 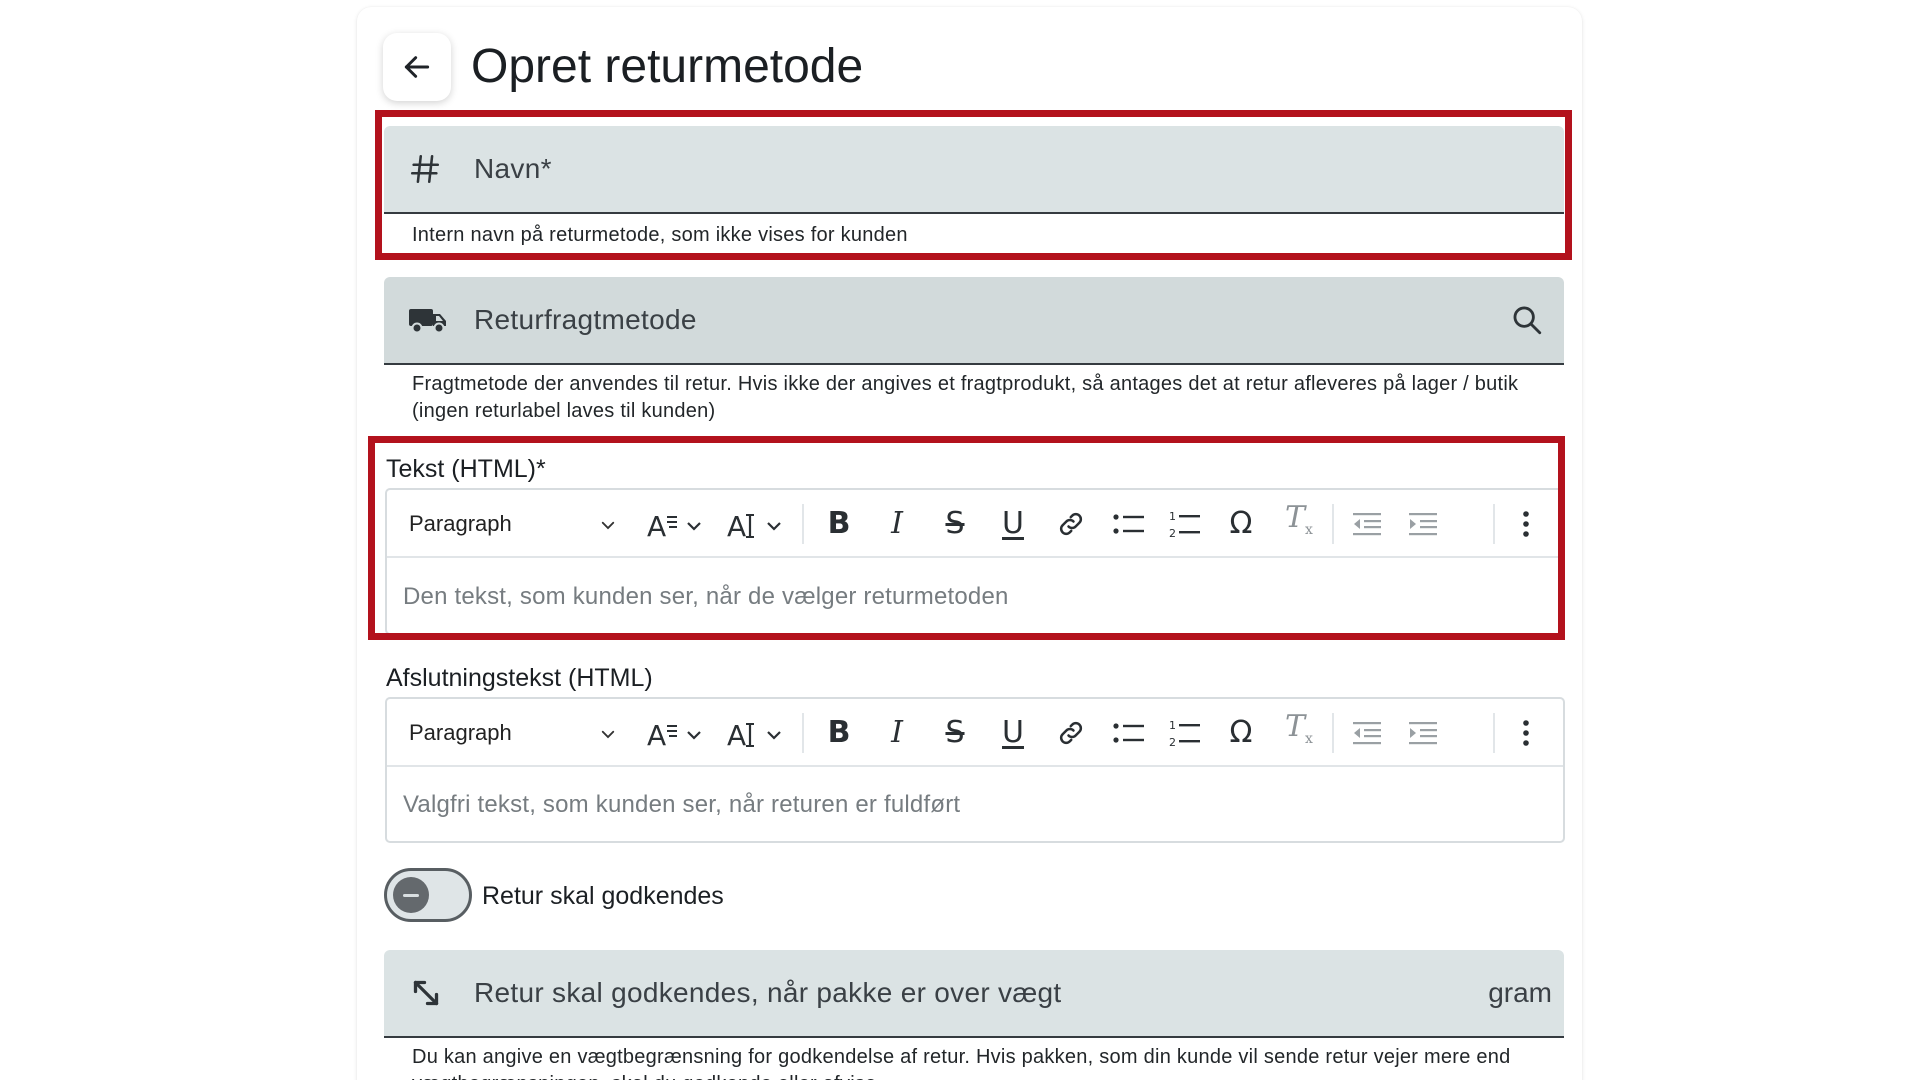 I want to click on approval-toggle, so click(x=428, y=895).